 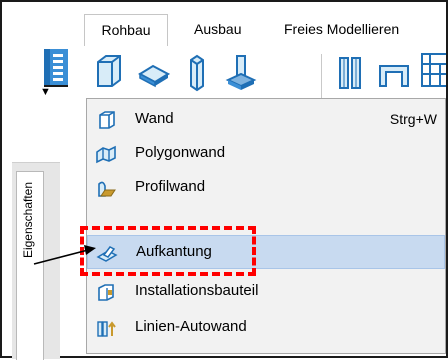 I want to click on wall-opening-icon, so click(x=350, y=73).